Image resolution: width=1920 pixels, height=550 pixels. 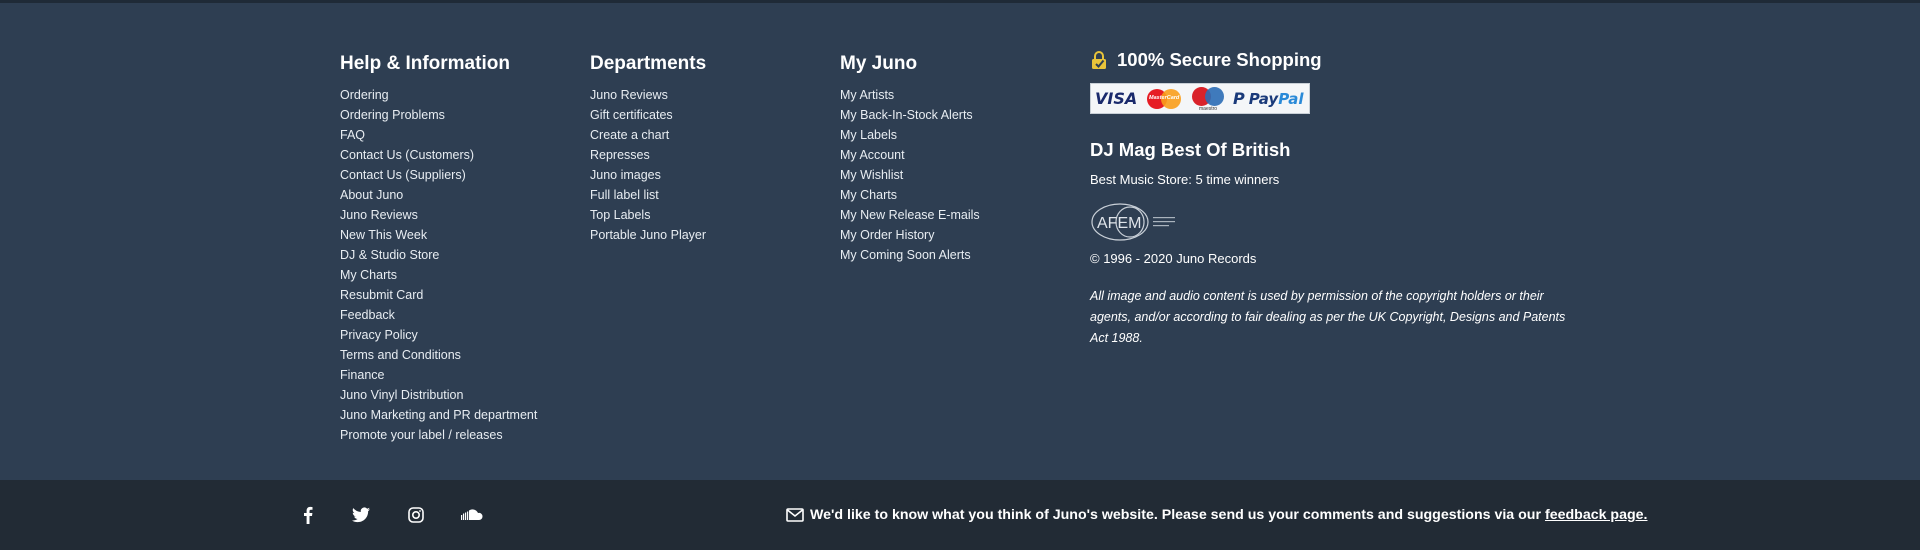 What do you see at coordinates (1185, 179) in the screenshot?
I see `djmag-subtitle: Best Music Store: 5 time winners` at bounding box center [1185, 179].